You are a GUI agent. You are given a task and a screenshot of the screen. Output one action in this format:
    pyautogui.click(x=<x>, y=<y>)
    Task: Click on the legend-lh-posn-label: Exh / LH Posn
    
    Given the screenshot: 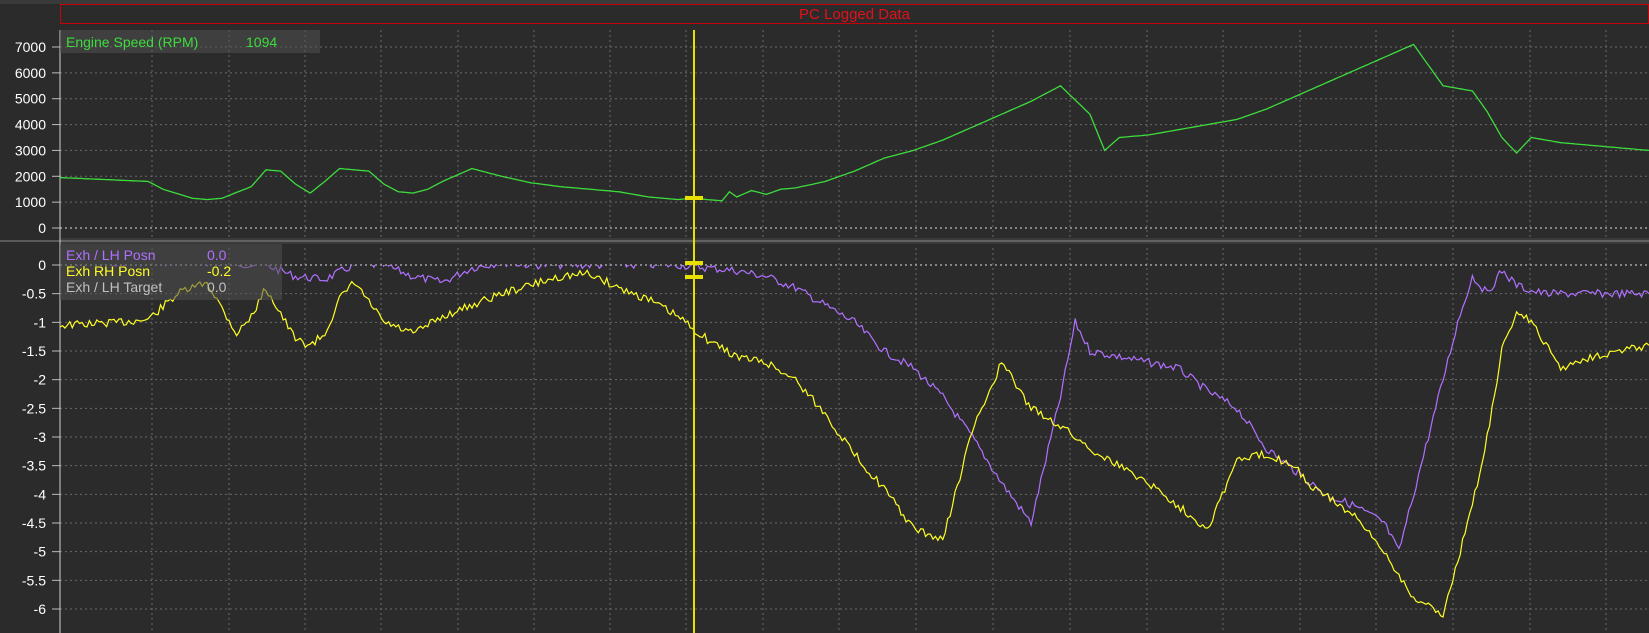 What is the action you would take?
    pyautogui.click(x=111, y=255)
    